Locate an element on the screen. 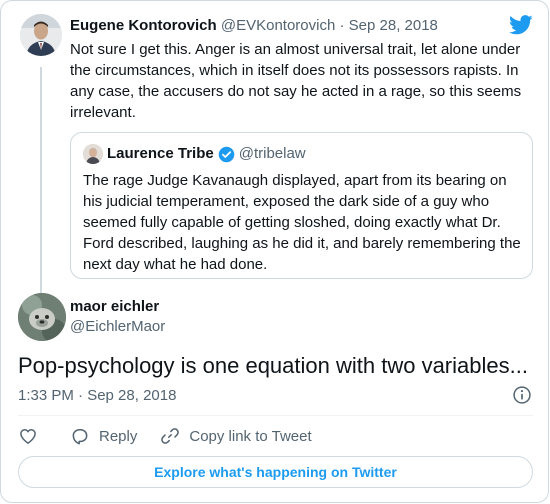  heart-icon is located at coordinates (28, 436).